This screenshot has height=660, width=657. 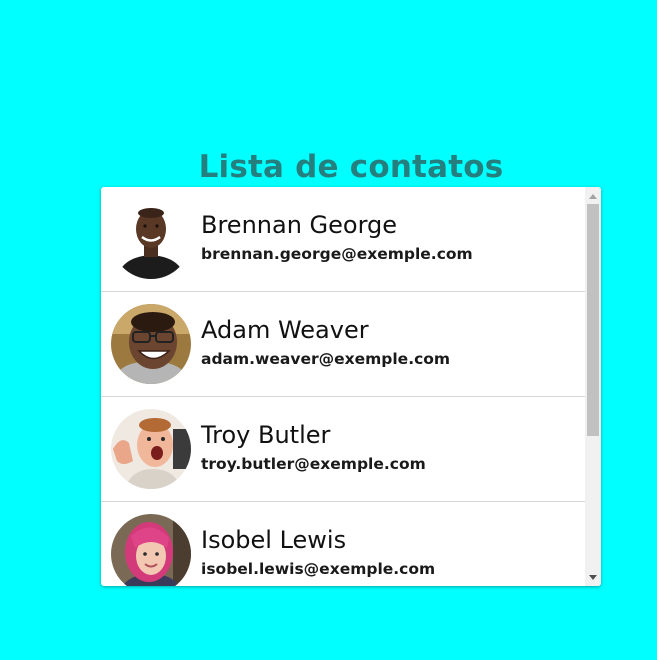 What do you see at coordinates (313, 464) in the screenshot?
I see `contact-email: troy.butler@exemple.com` at bounding box center [313, 464].